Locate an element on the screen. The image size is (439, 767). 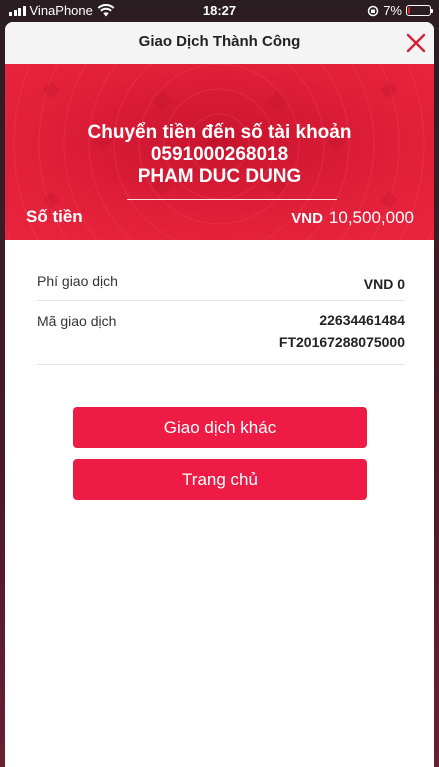
transaction-id-label: Mã giao dịch is located at coordinates (77, 321).